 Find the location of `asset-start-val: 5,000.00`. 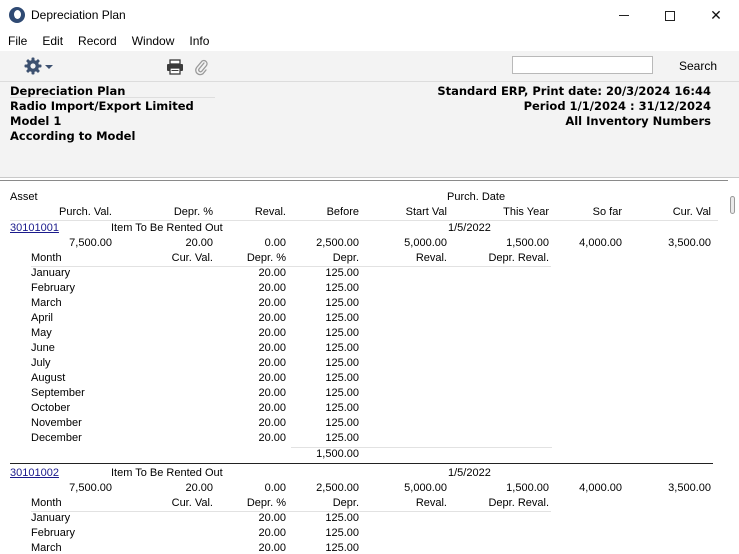

asset-start-val: 5,000.00 is located at coordinates (425, 243).